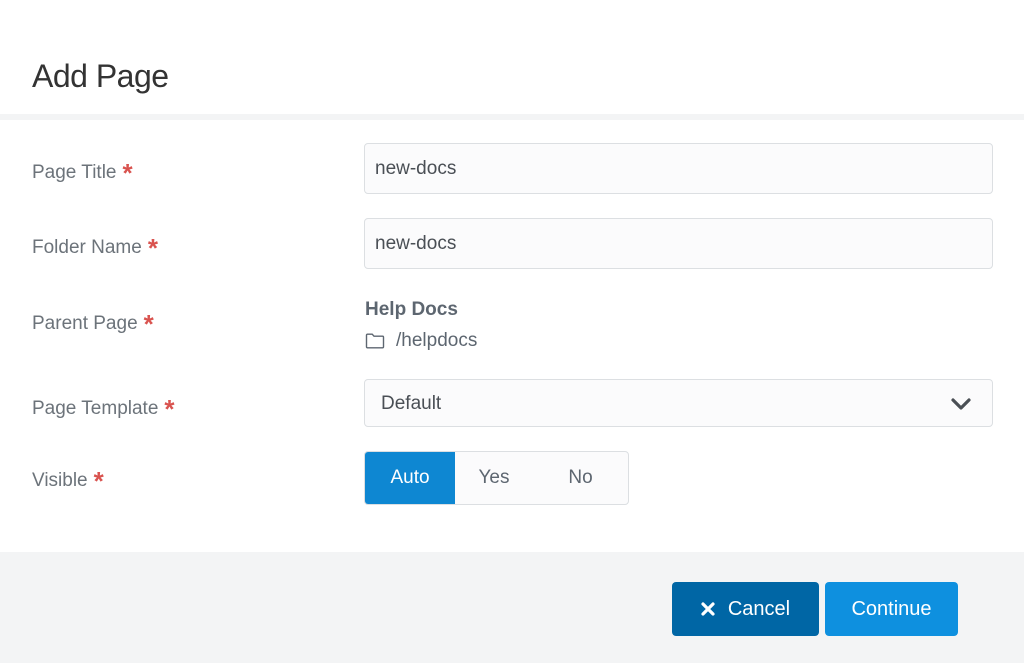 The height and width of the screenshot is (663, 1024). I want to click on parent-page-label: Parent Page *, so click(93, 322).